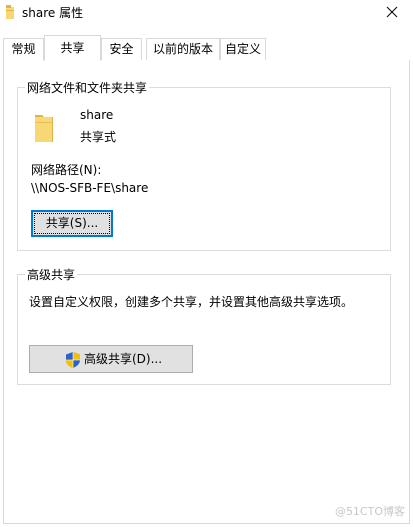  What do you see at coordinates (53, 13) in the screenshot?
I see `window-title: share 属性` at bounding box center [53, 13].